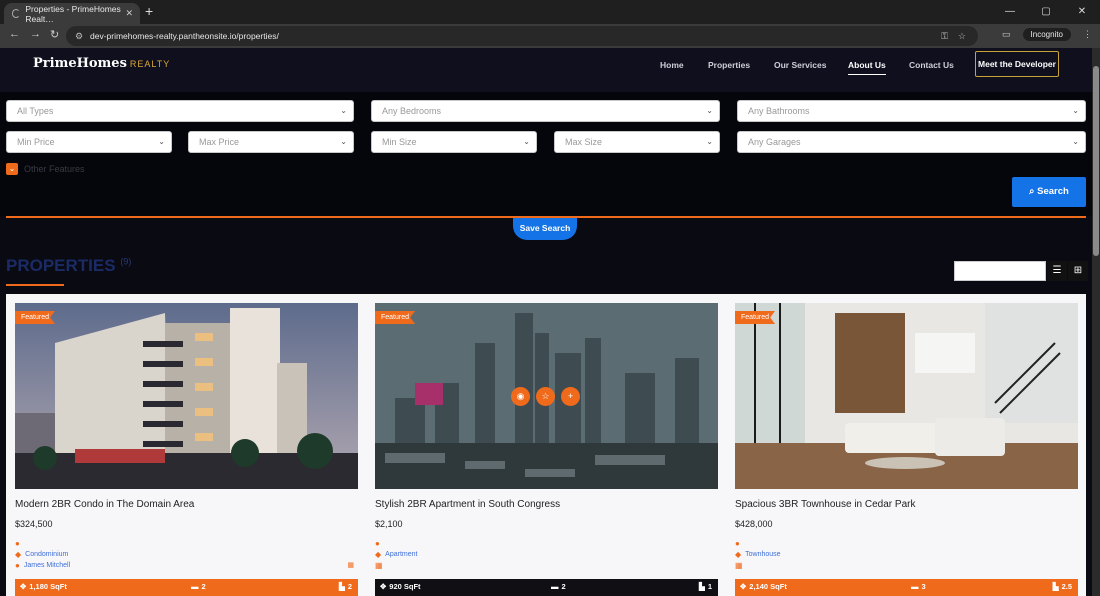 Image resolution: width=1100 pixels, height=596 pixels. I want to click on property-photo: Featured ◉ ☆ +, so click(546, 396).